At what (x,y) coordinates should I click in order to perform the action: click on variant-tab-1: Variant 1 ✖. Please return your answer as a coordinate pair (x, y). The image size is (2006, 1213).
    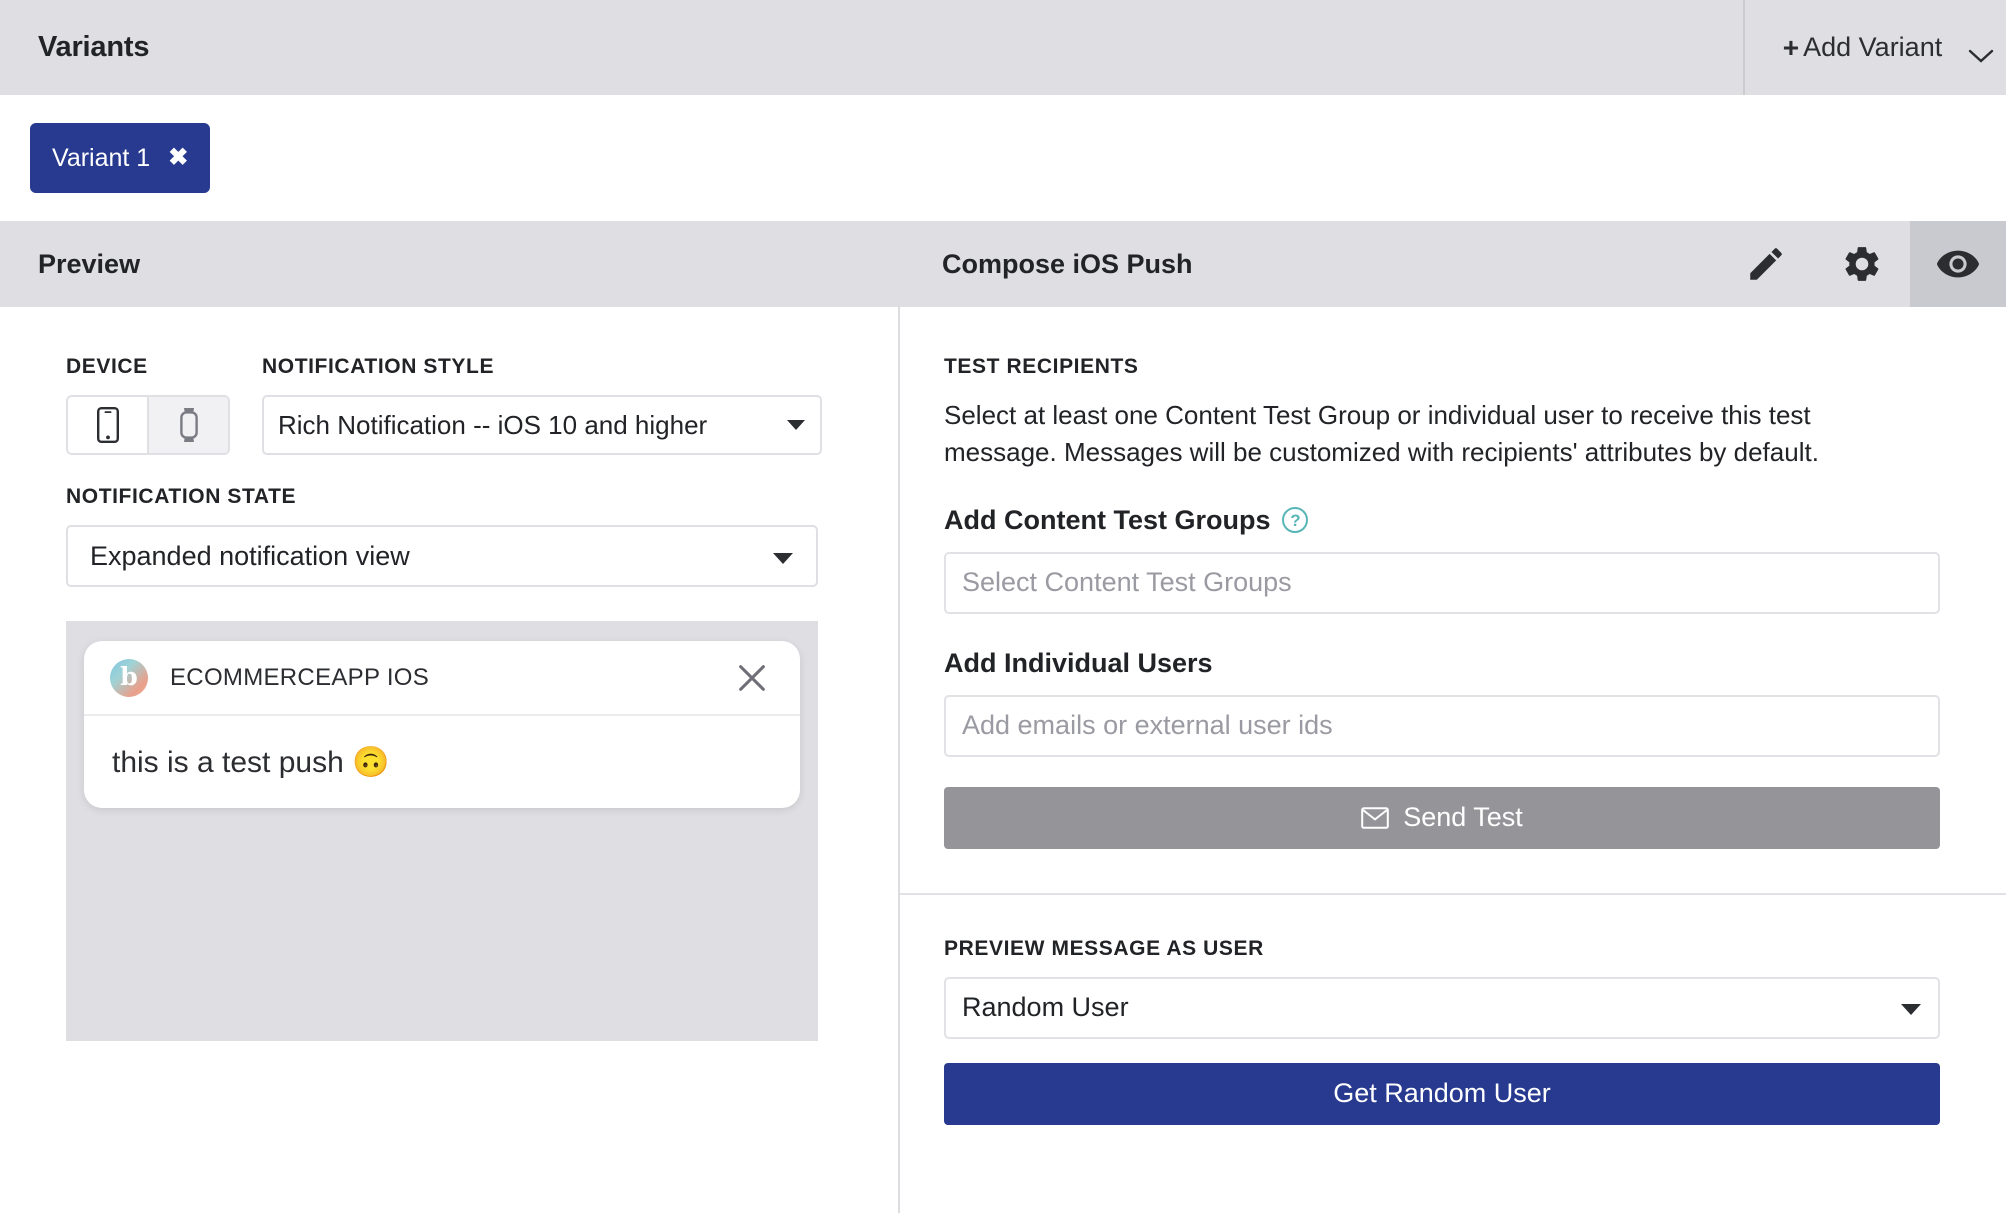
    Looking at the image, I should click on (120, 158).